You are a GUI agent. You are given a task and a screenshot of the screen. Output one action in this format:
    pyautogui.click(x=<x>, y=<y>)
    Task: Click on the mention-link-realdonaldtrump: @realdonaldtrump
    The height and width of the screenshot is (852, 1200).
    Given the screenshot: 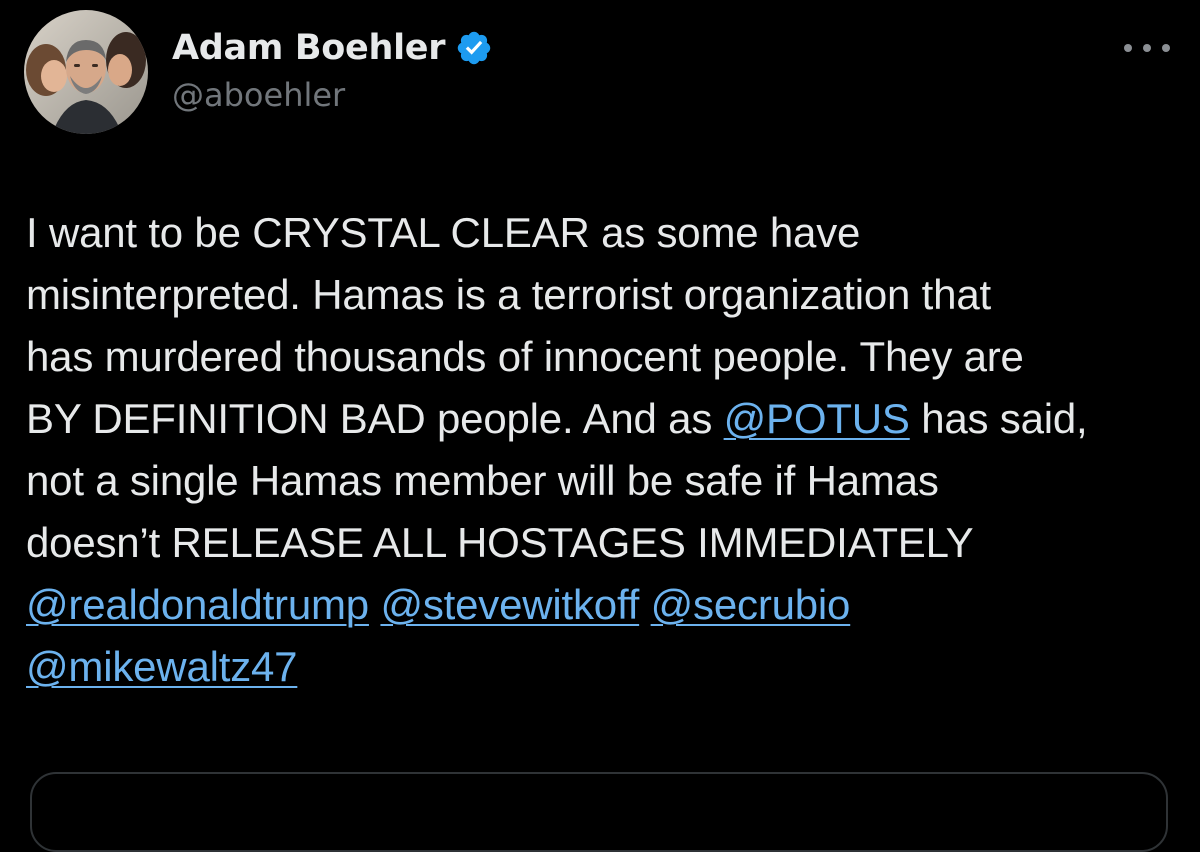 What is the action you would take?
    pyautogui.click(x=197, y=604)
    